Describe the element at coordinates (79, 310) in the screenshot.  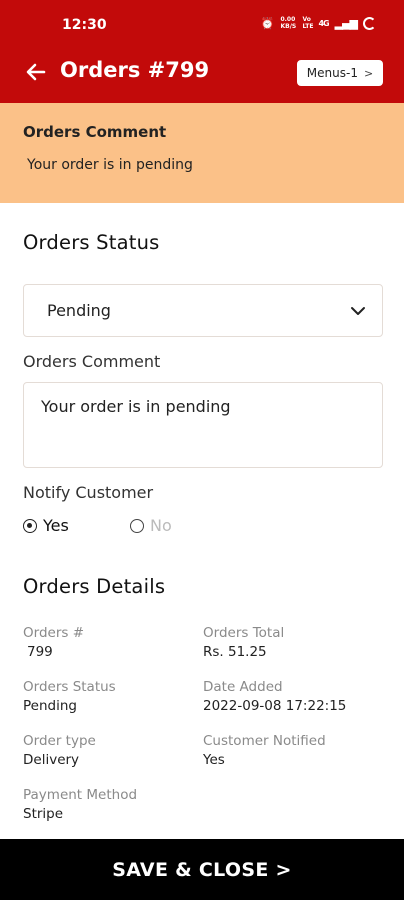
I see `status-dropdown-value: Pending` at that location.